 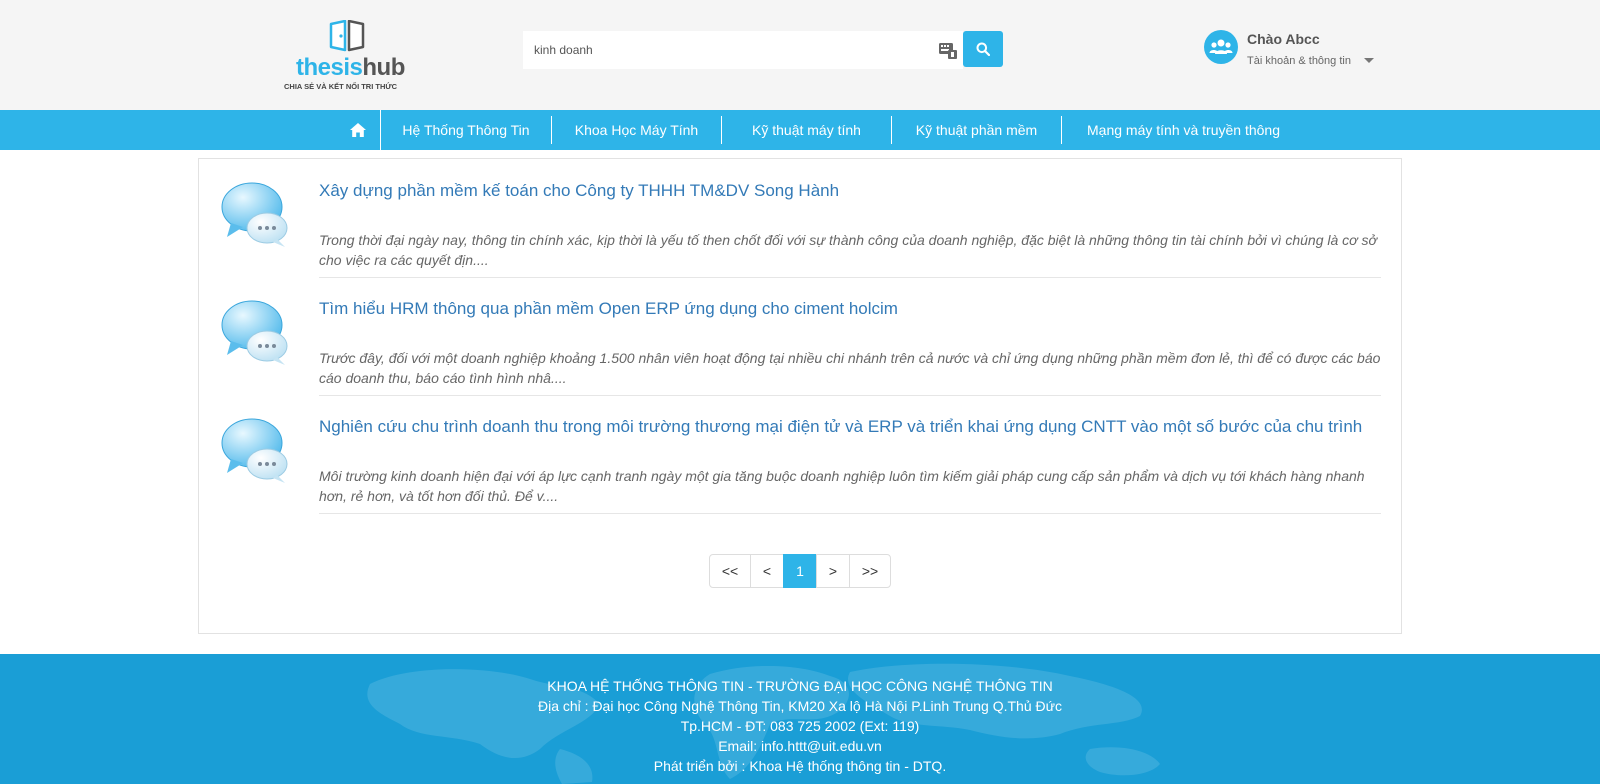 I want to click on avatar, so click(x=1221, y=47).